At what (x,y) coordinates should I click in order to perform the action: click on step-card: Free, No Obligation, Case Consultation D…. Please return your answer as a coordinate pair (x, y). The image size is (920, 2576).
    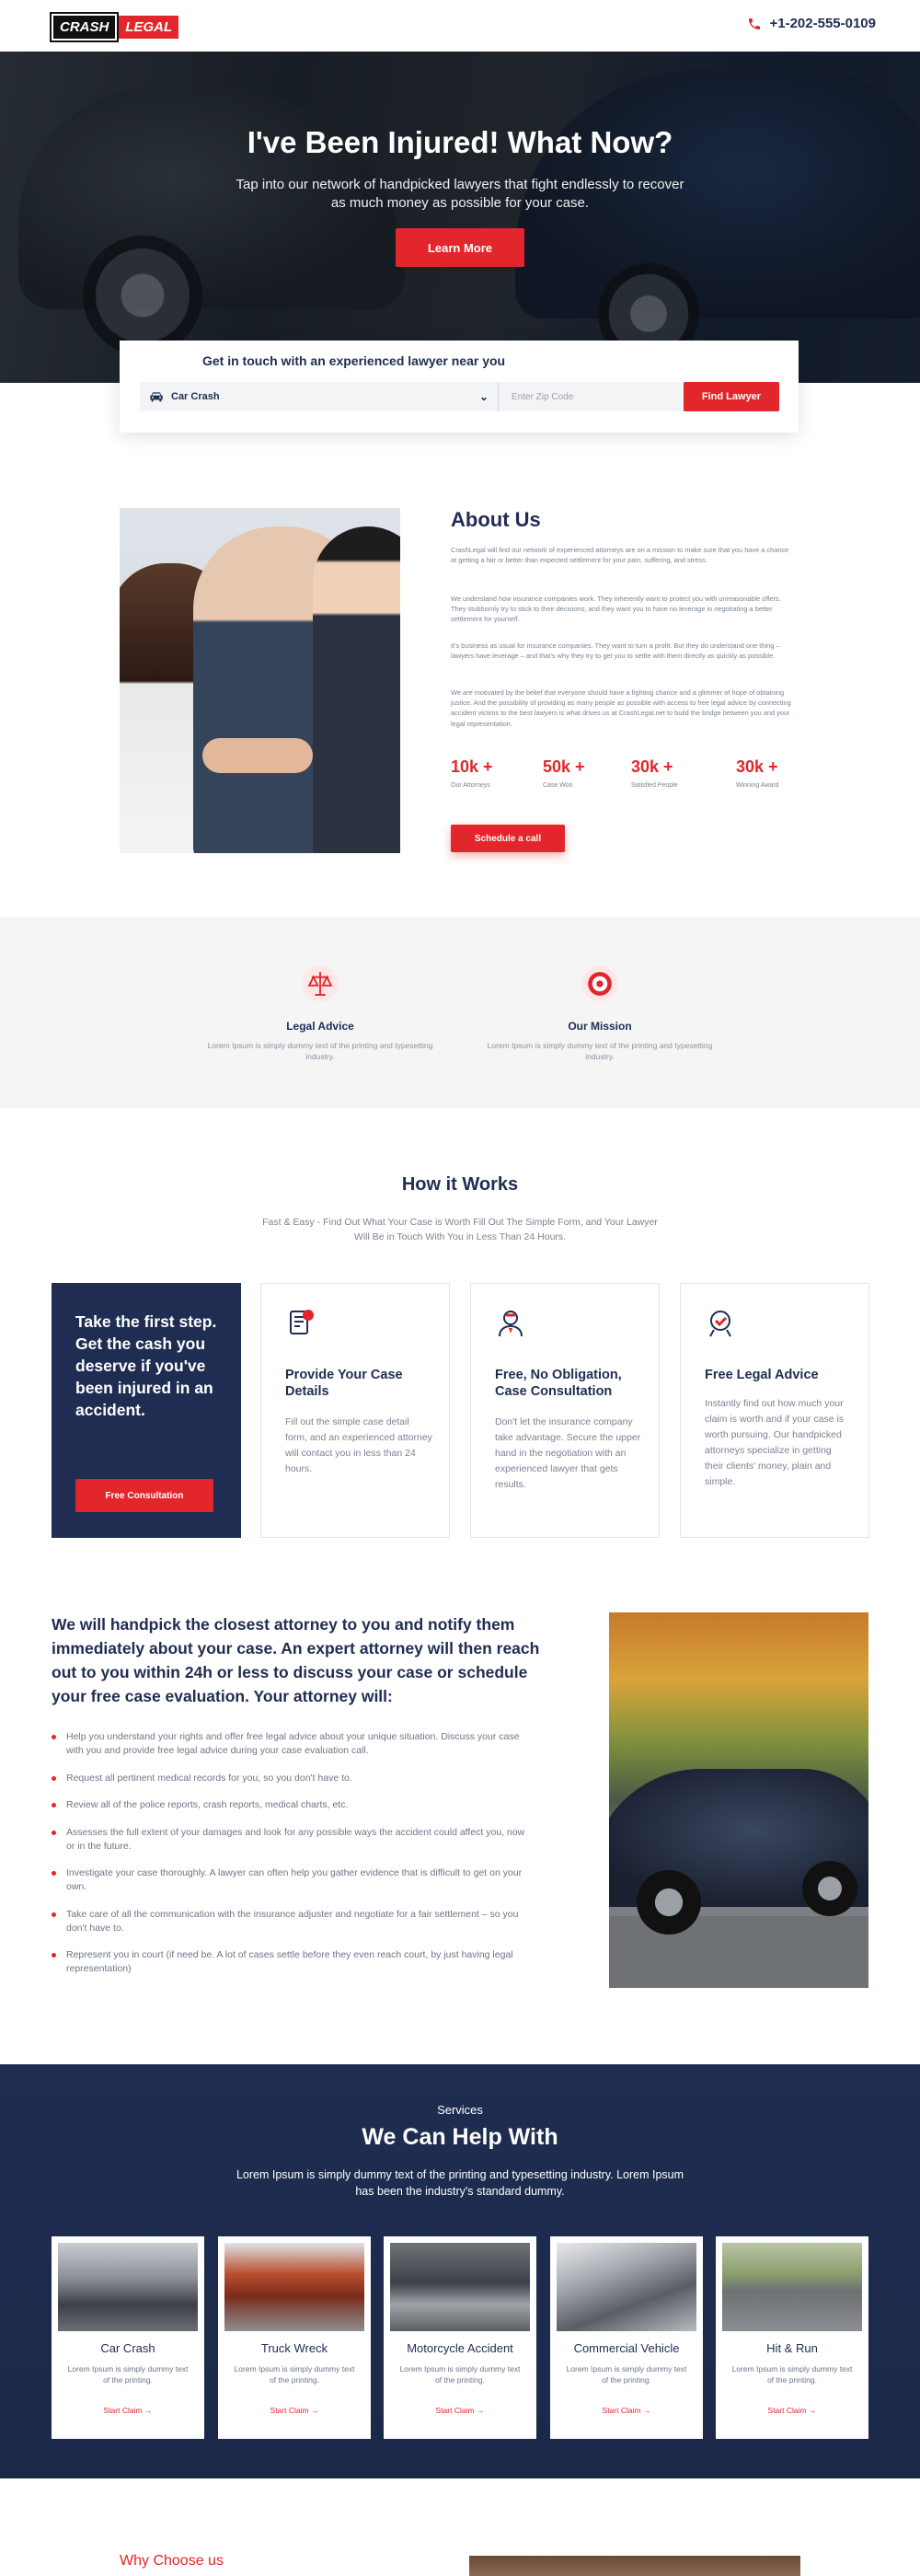
    Looking at the image, I should click on (565, 1410).